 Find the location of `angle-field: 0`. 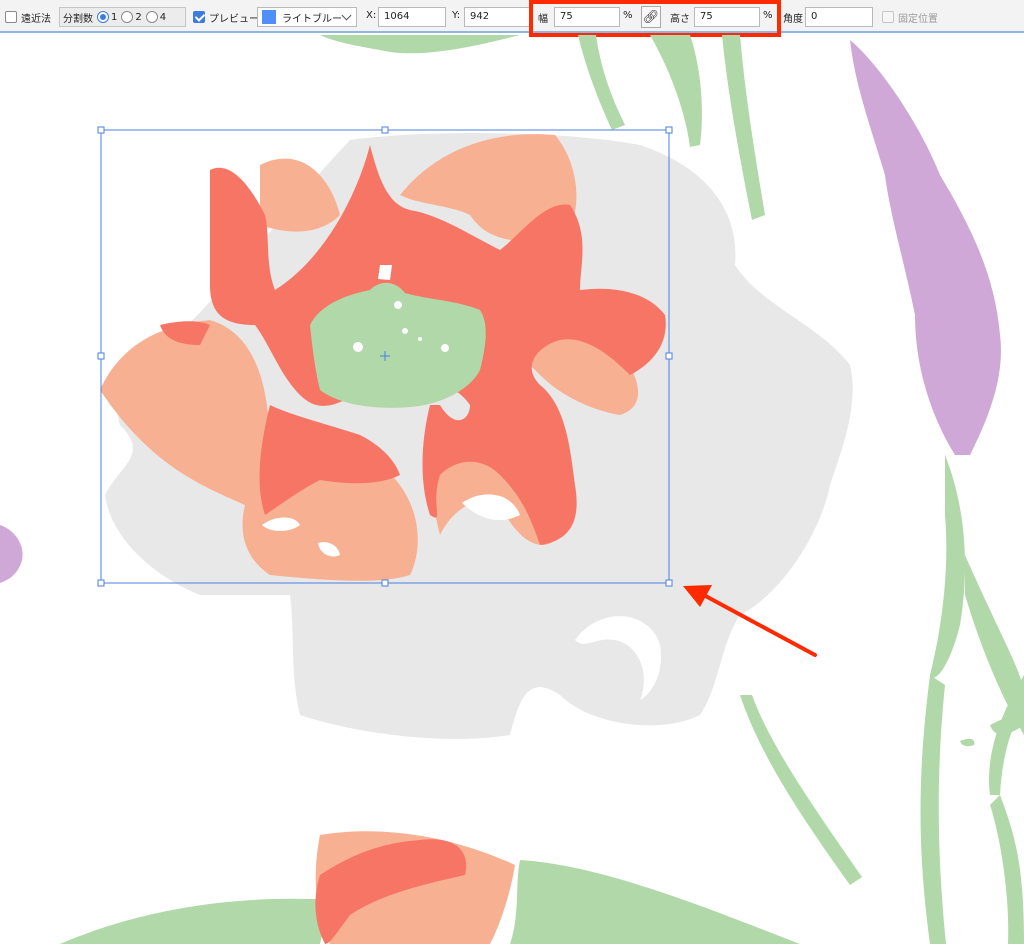

angle-field: 0 is located at coordinates (839, 17).